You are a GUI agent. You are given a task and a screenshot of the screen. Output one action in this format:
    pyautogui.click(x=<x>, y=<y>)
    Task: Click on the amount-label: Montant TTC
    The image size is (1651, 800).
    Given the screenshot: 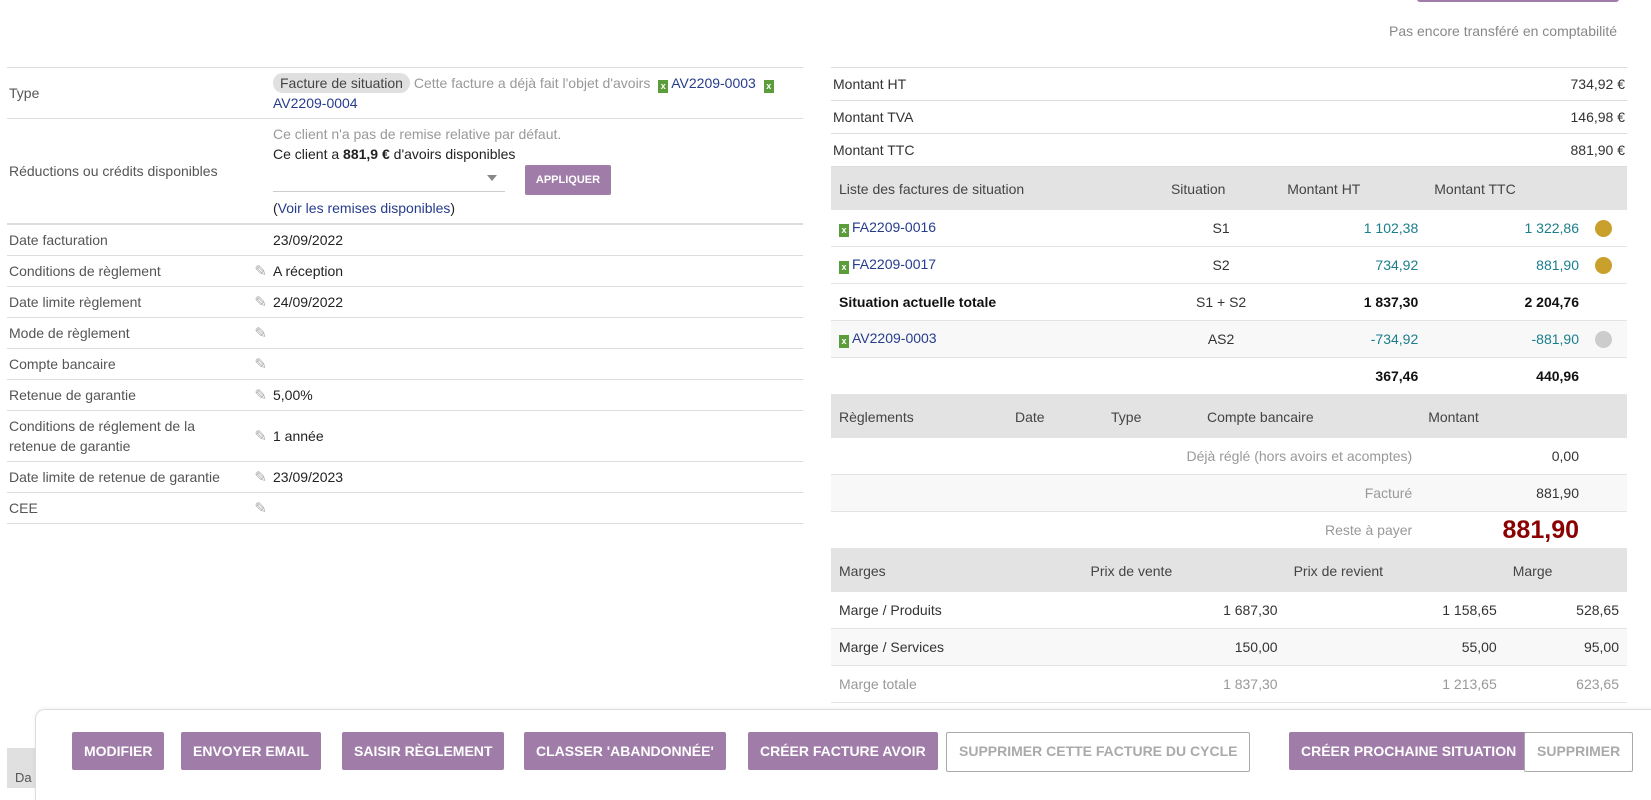 What is the action you would take?
    pyautogui.click(x=874, y=150)
    